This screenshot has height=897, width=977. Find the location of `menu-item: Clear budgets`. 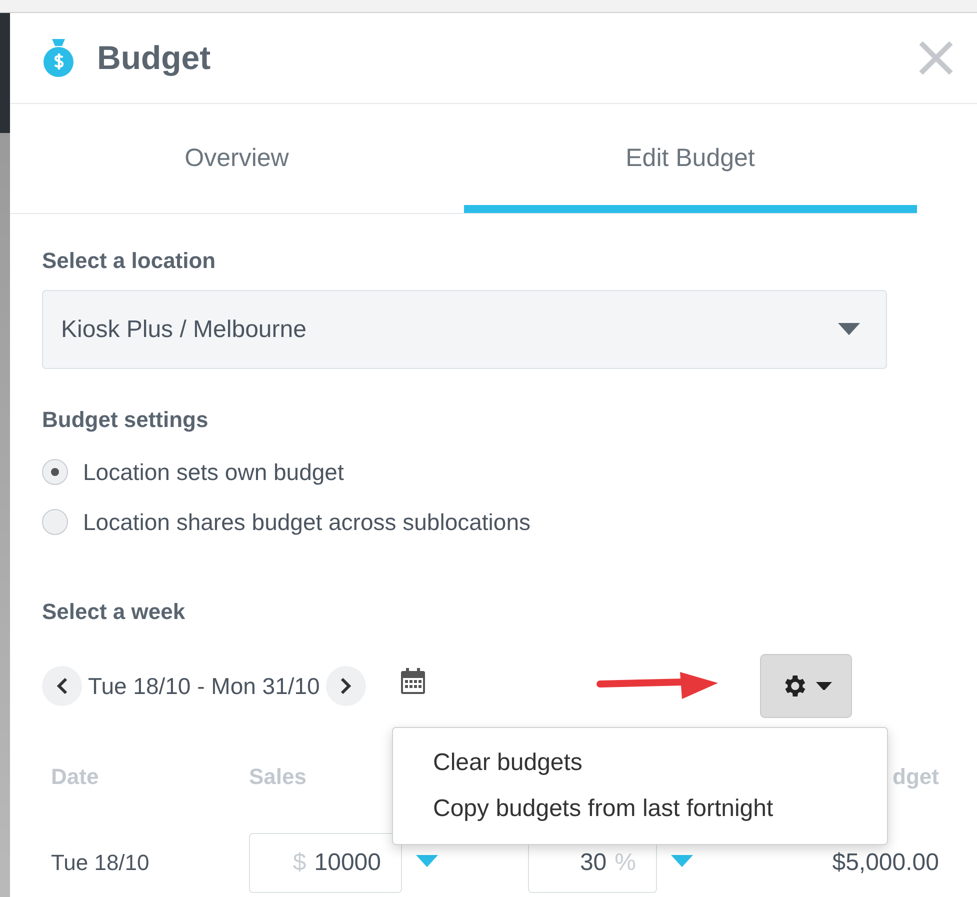

menu-item: Clear budgets is located at coordinates (640, 763).